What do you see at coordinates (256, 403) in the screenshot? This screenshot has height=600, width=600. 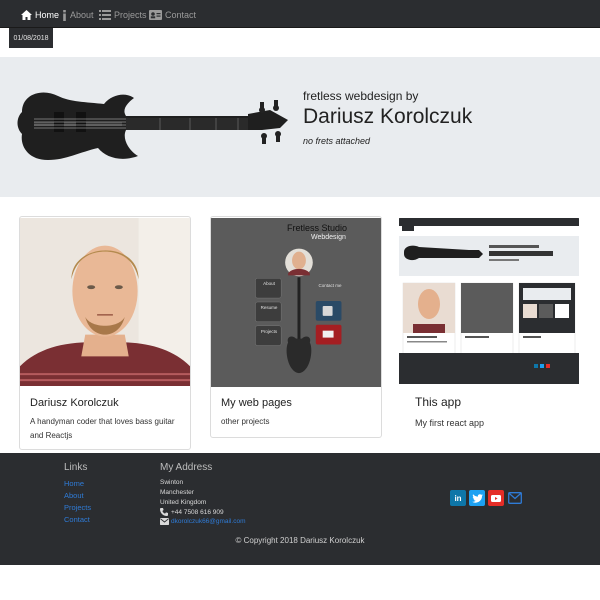 I see `web-pages-card-title: My web pages` at bounding box center [256, 403].